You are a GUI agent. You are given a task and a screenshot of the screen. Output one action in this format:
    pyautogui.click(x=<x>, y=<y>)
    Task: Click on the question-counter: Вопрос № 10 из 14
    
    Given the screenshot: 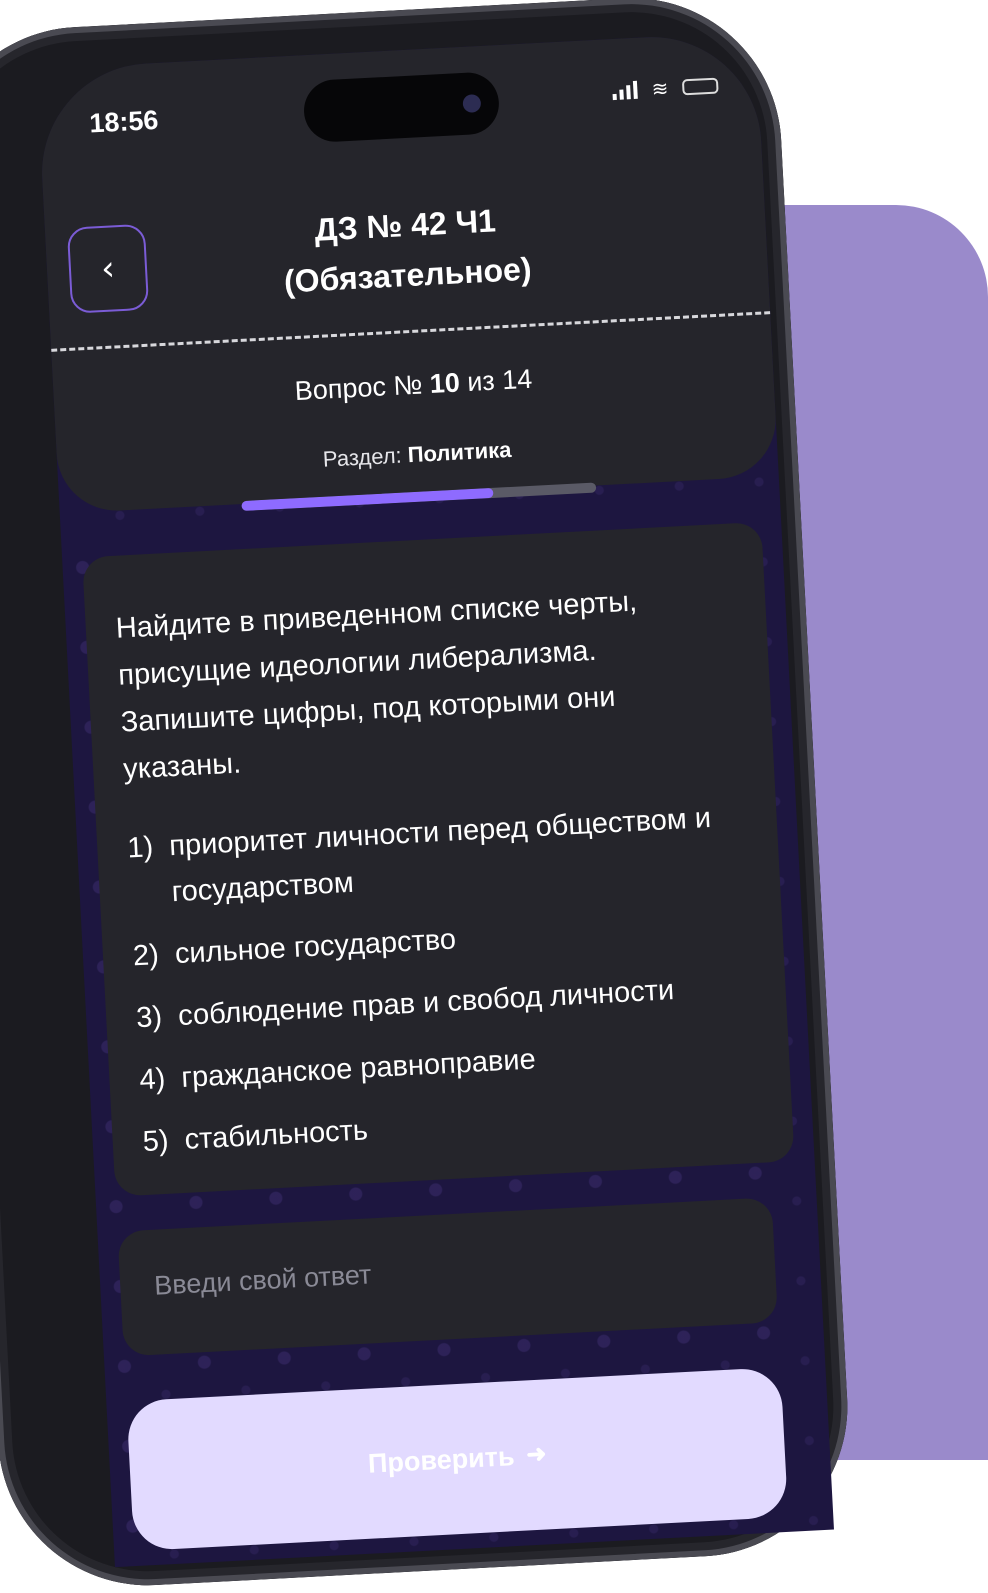 What is the action you would take?
    pyautogui.click(x=413, y=385)
    